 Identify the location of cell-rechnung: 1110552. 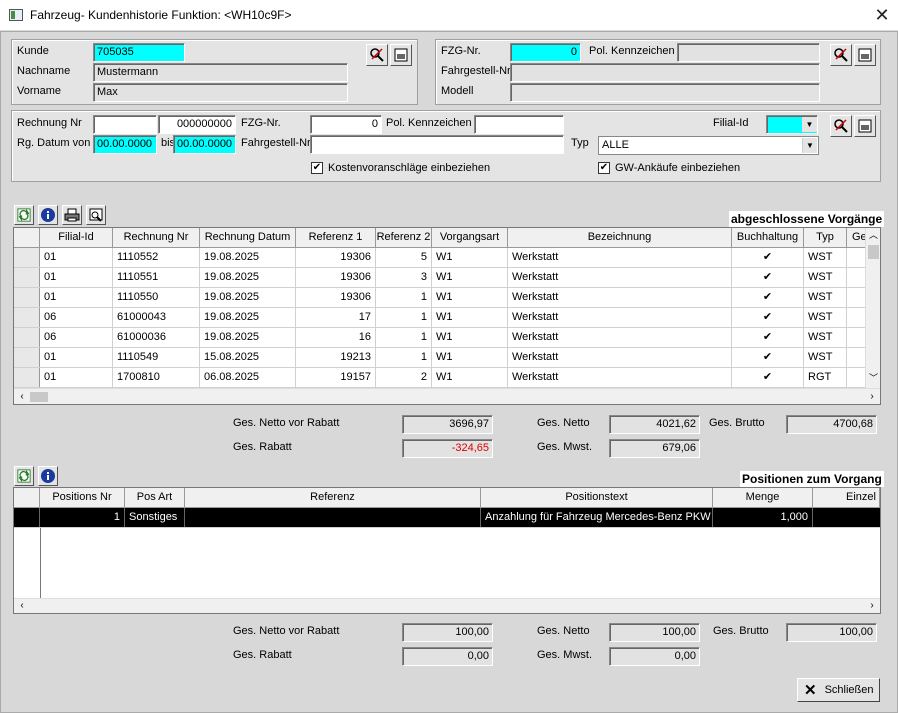
(156, 257).